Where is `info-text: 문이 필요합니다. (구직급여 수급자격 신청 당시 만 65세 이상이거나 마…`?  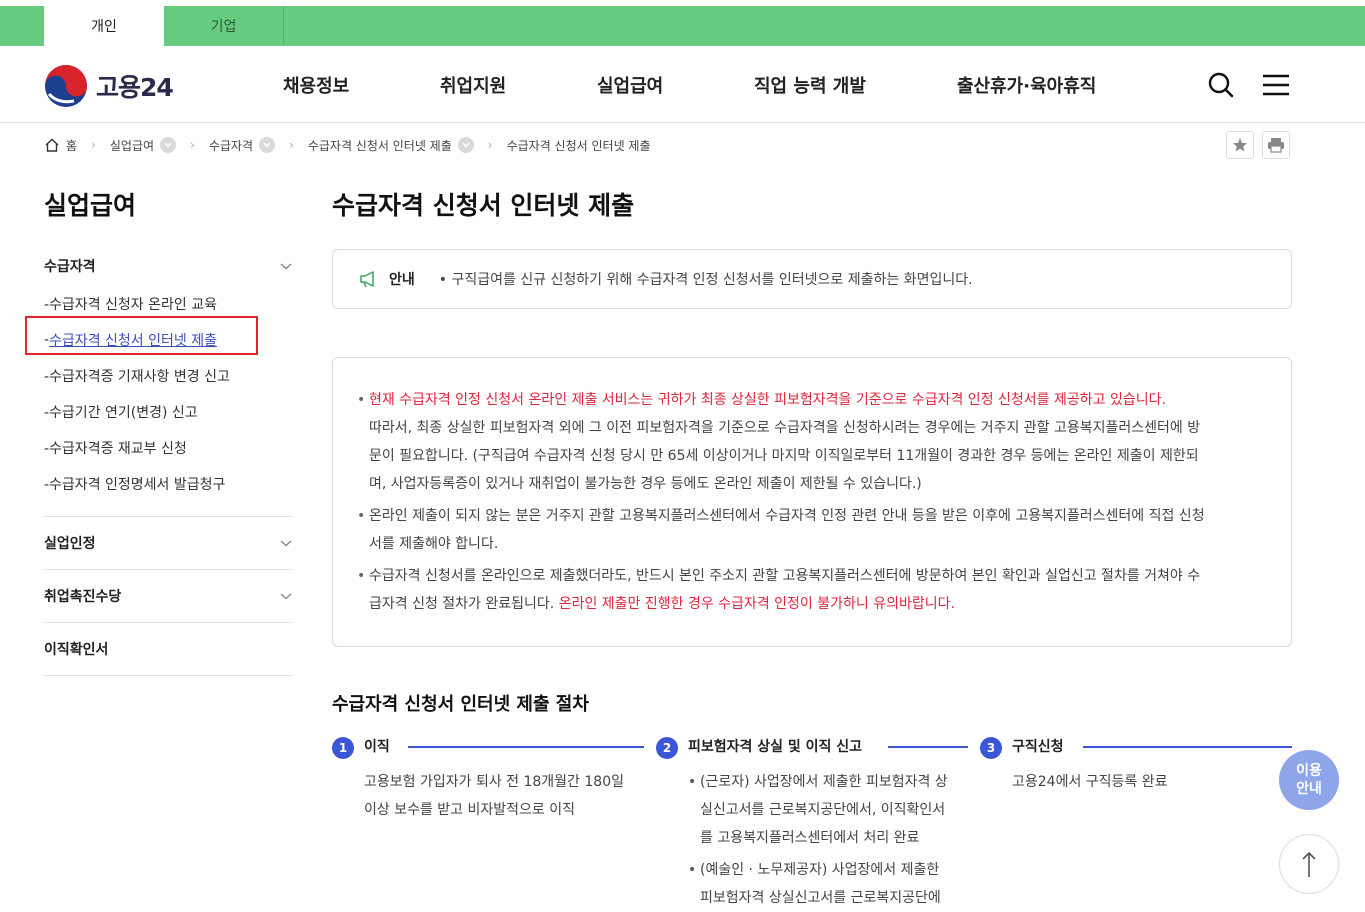
info-text: 문이 필요합니다. (구직급여 수급자격 신청 당시 만 65세 이상이거나 마… is located at coordinates (784, 456).